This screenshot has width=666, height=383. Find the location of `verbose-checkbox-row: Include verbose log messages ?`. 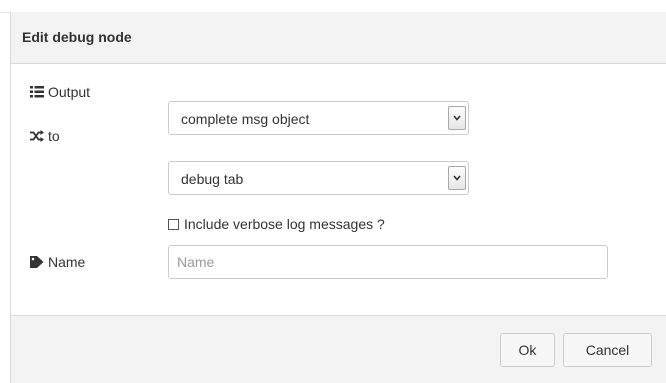

verbose-checkbox-row: Include verbose log messages ? is located at coordinates (276, 224).